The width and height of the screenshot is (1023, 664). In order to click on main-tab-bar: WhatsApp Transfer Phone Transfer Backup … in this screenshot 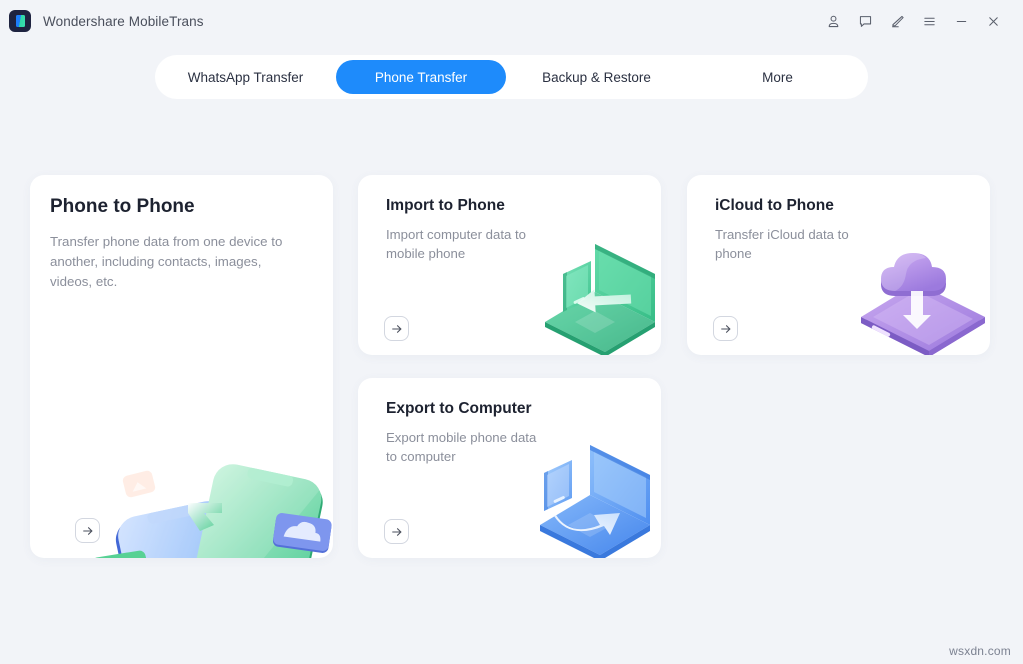, I will do `click(511, 77)`.